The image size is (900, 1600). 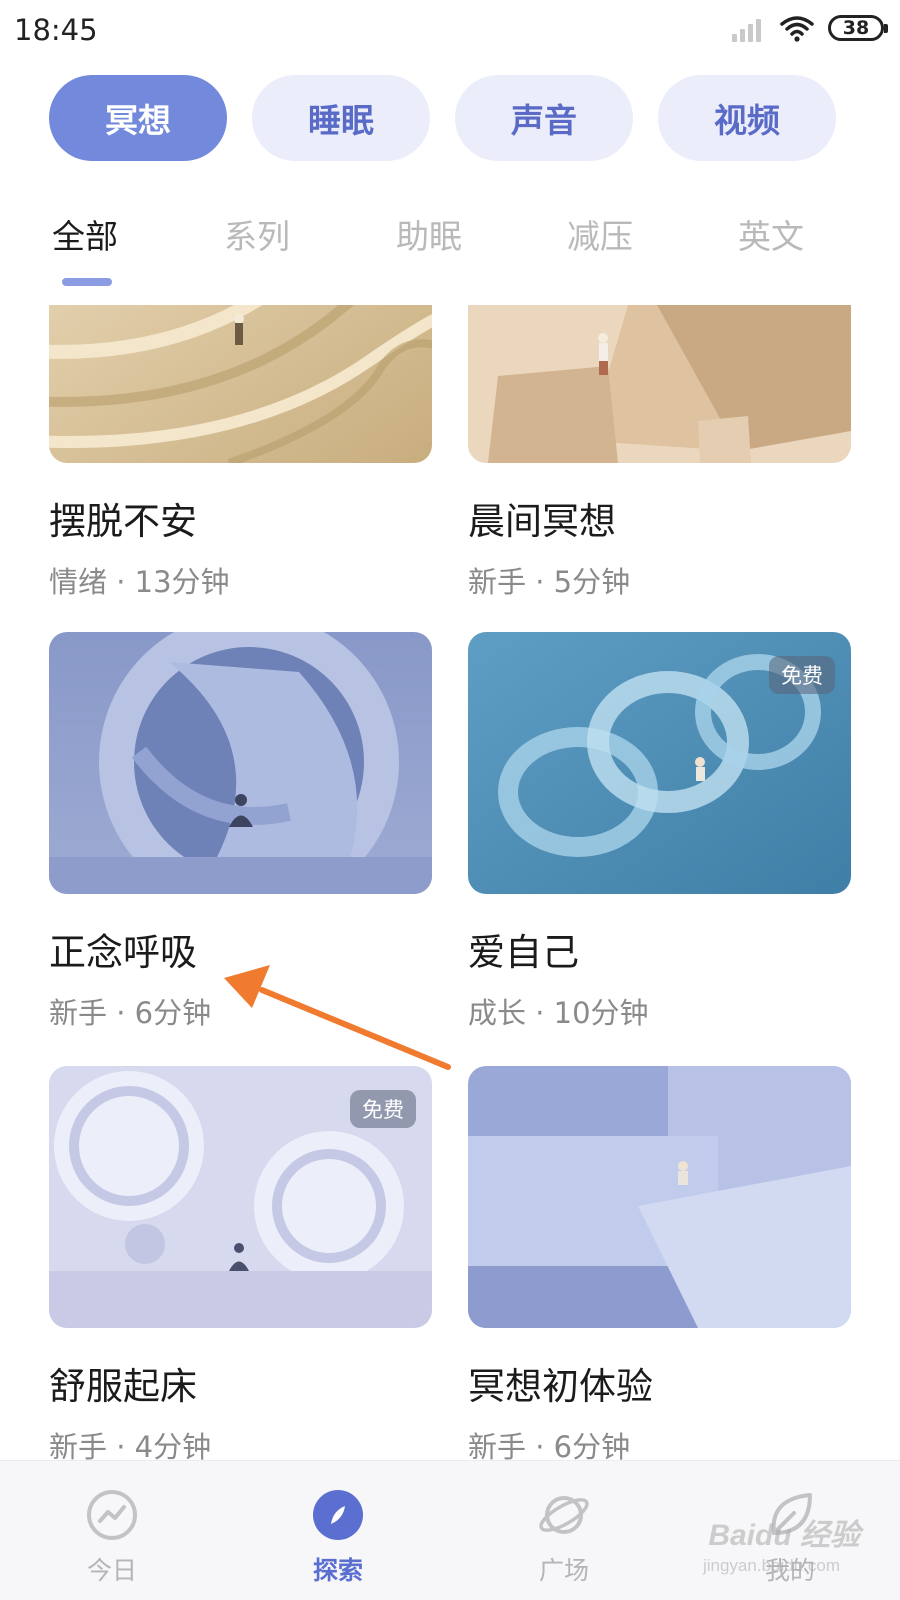 I want to click on card-title: 舒服起床, so click(x=123, y=1386).